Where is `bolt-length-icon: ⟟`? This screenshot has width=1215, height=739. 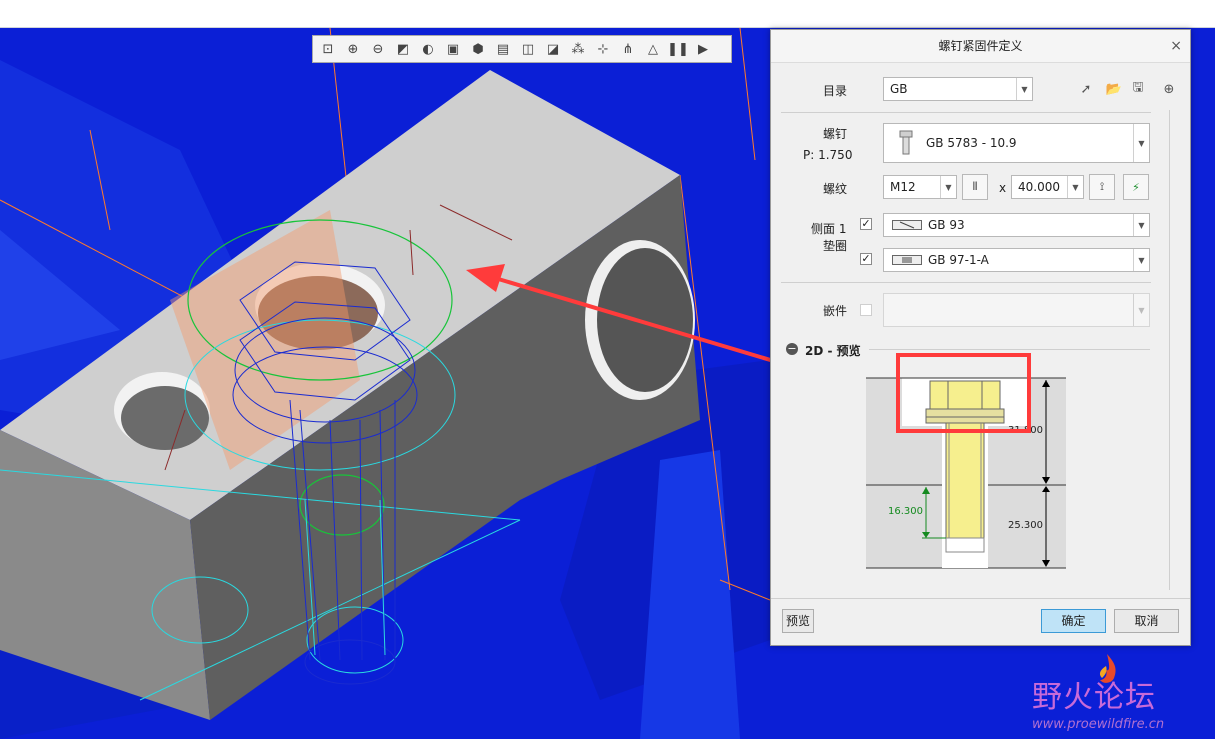
bolt-length-icon: ⟟ is located at coordinates (1102, 187).